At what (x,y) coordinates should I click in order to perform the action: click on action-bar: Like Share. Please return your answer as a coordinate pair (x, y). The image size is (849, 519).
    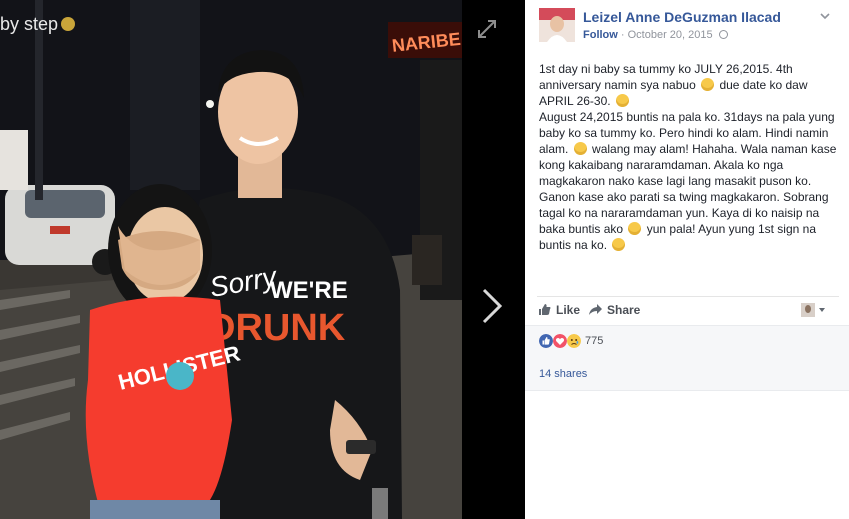
    Looking at the image, I should click on (688, 309).